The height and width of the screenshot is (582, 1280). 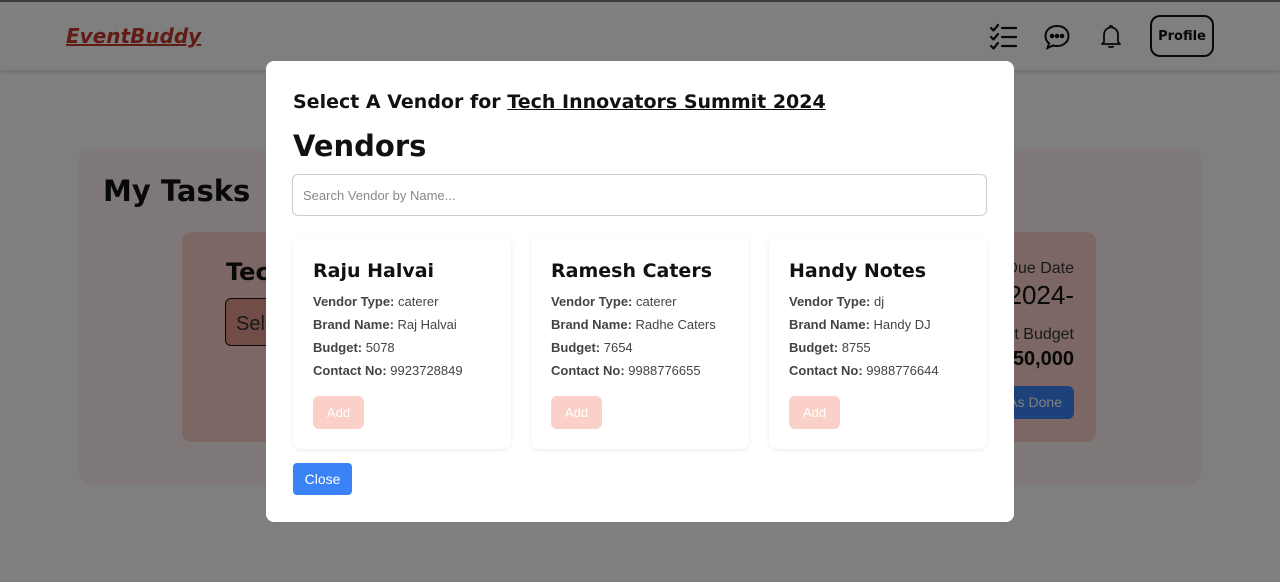 I want to click on vendor-budget-value: 7654, so click(x=618, y=347).